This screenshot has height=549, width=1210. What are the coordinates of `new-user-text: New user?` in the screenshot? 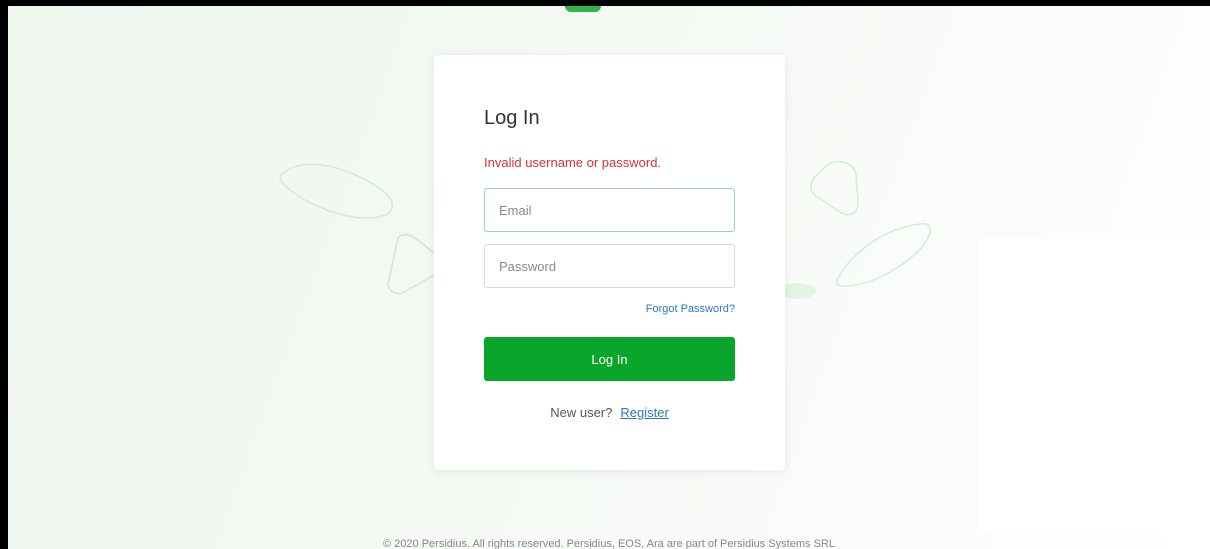 It's located at (581, 412).